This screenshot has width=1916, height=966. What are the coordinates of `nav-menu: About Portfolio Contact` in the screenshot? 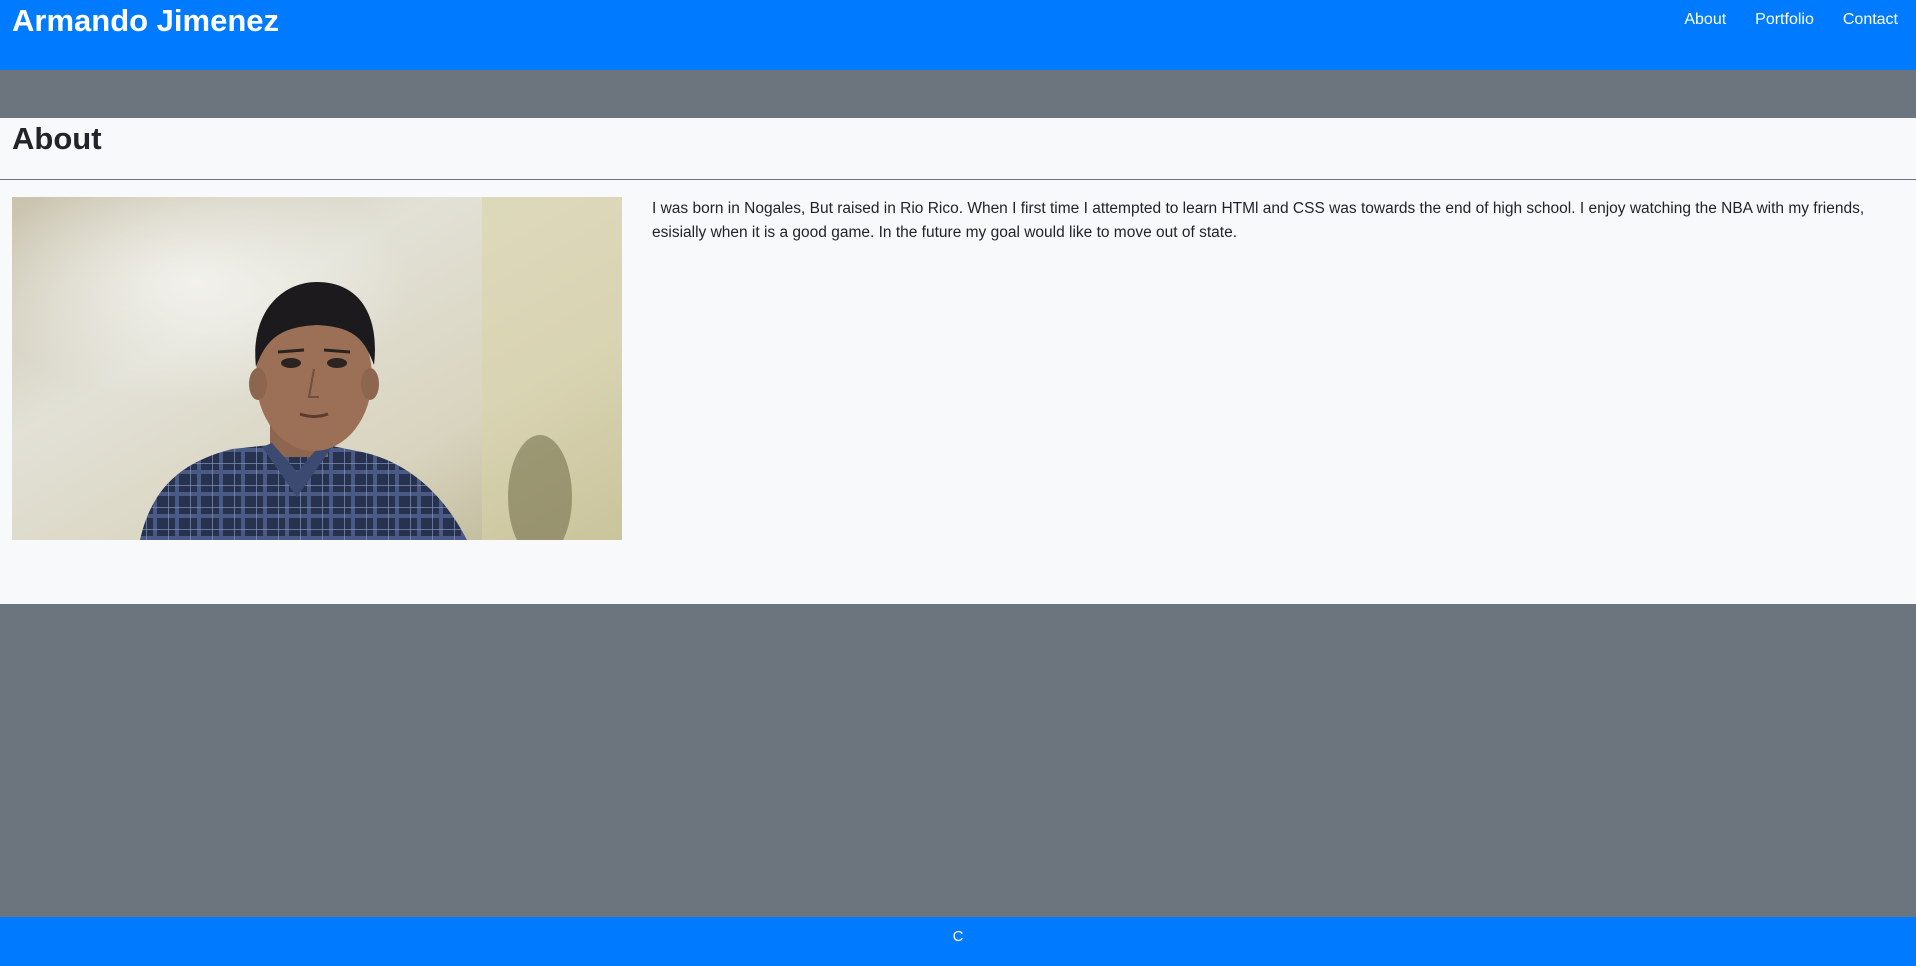 It's located at (1791, 20).